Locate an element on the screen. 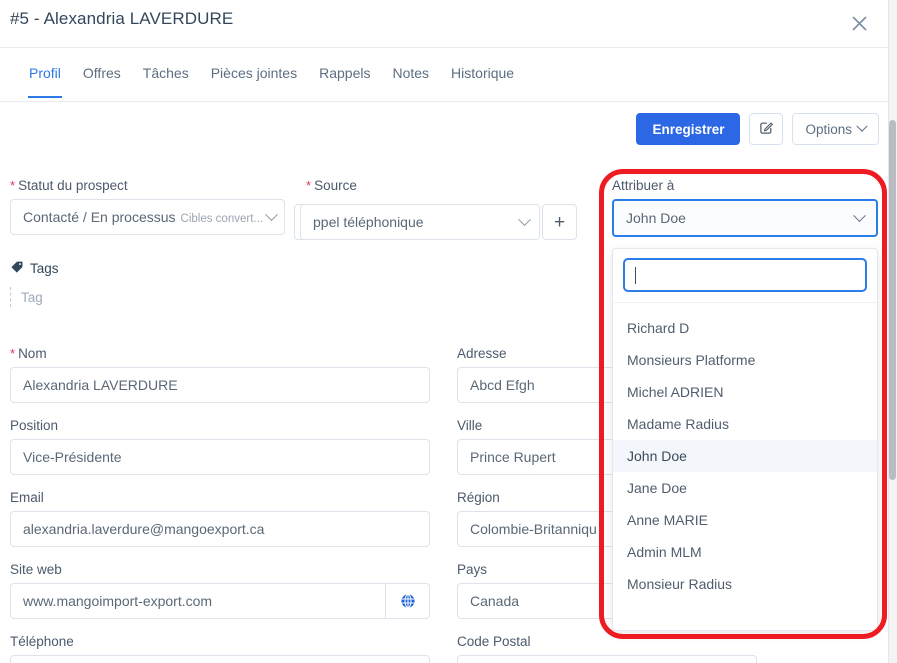 The image size is (897, 663). field-label-position: Position is located at coordinates (220, 425).